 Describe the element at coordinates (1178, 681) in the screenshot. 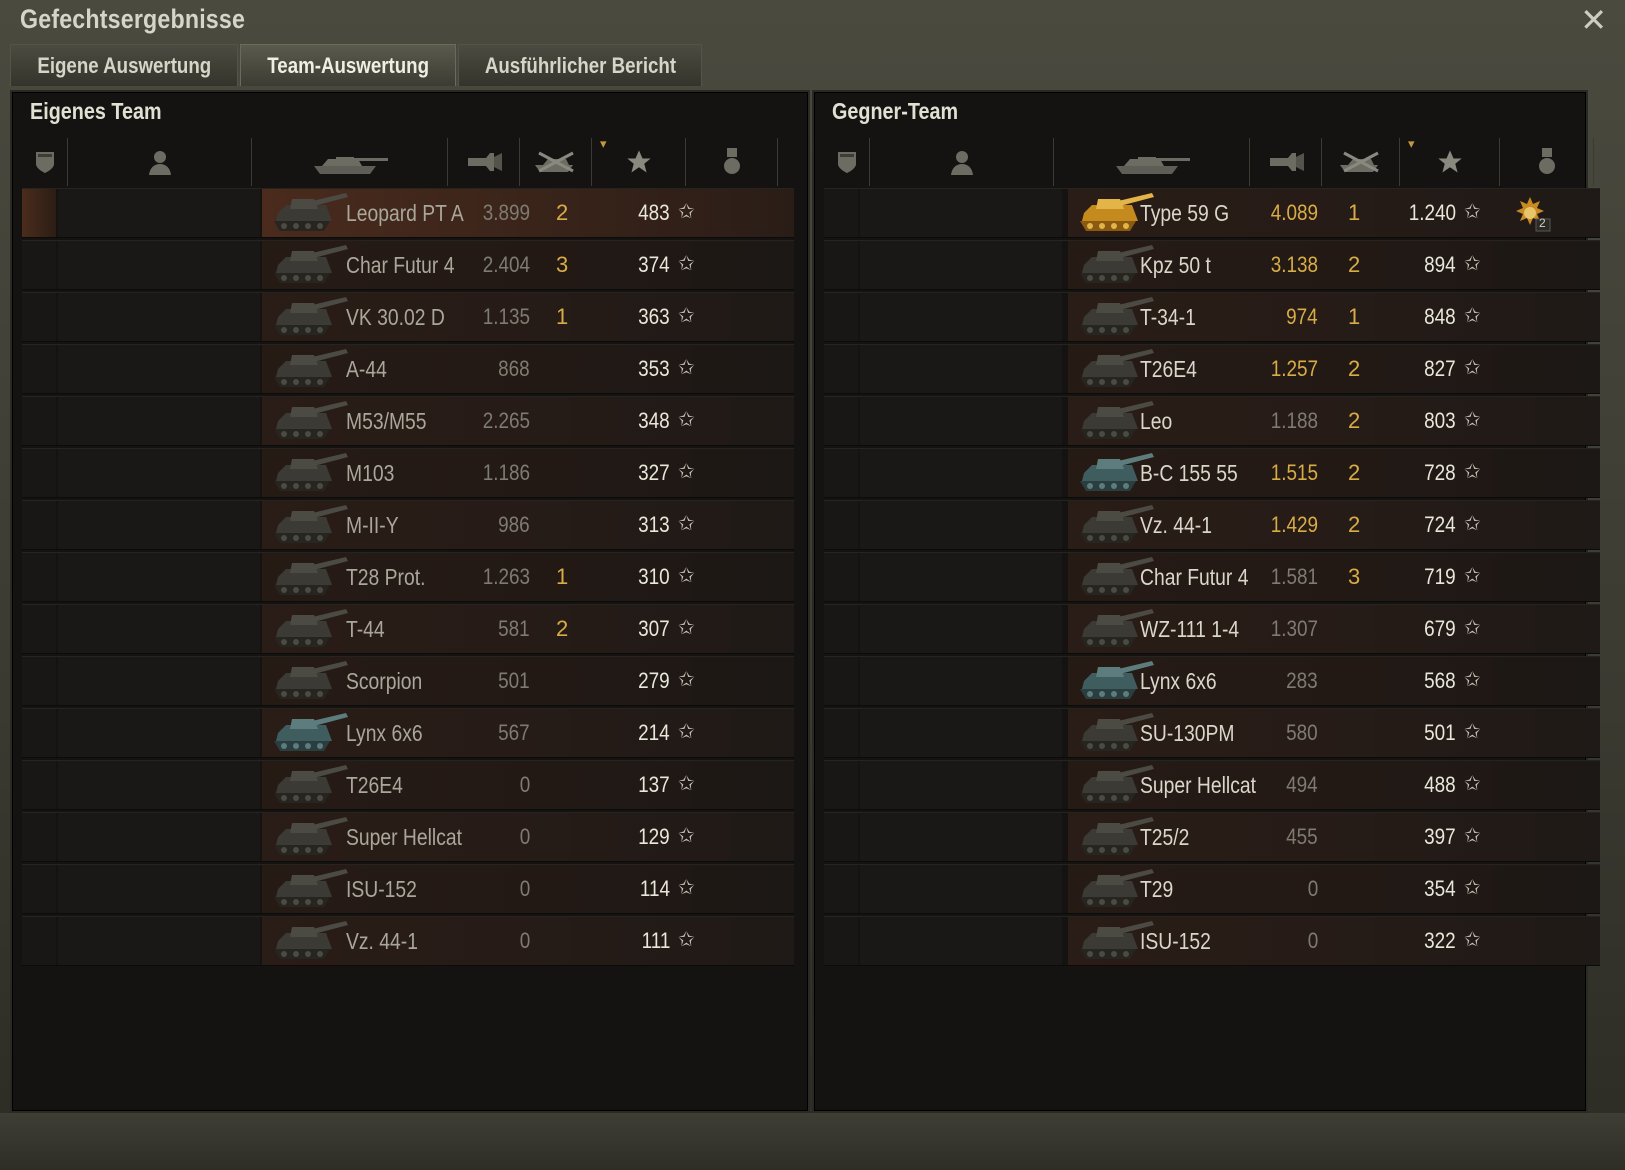

I see `tank-name: Lynx 6x6` at that location.